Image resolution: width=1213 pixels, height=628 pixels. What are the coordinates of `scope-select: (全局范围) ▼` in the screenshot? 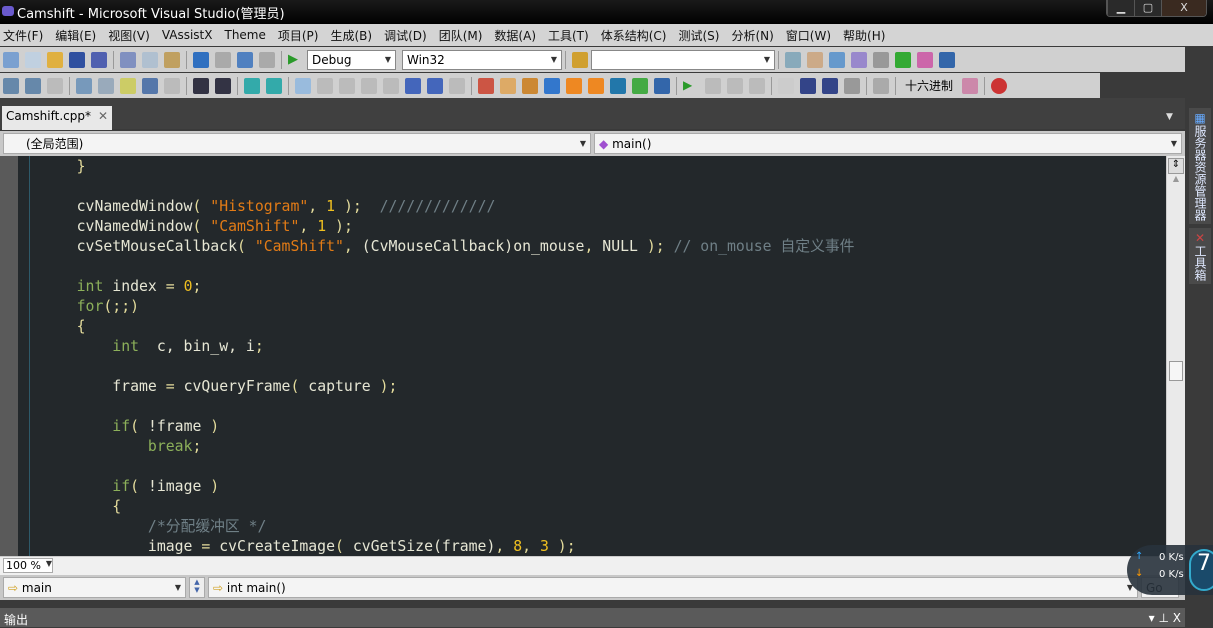 It's located at (297, 143).